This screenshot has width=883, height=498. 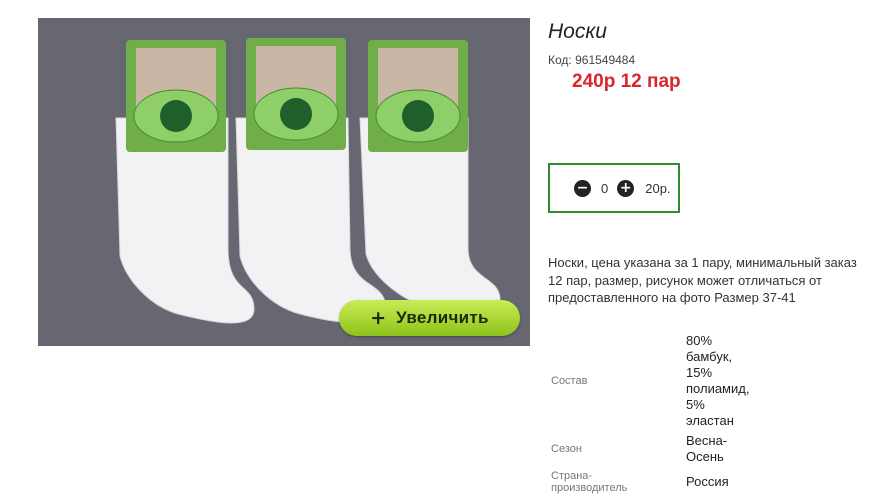 I want to click on property-key: Страна- производитель, so click(x=617, y=482).